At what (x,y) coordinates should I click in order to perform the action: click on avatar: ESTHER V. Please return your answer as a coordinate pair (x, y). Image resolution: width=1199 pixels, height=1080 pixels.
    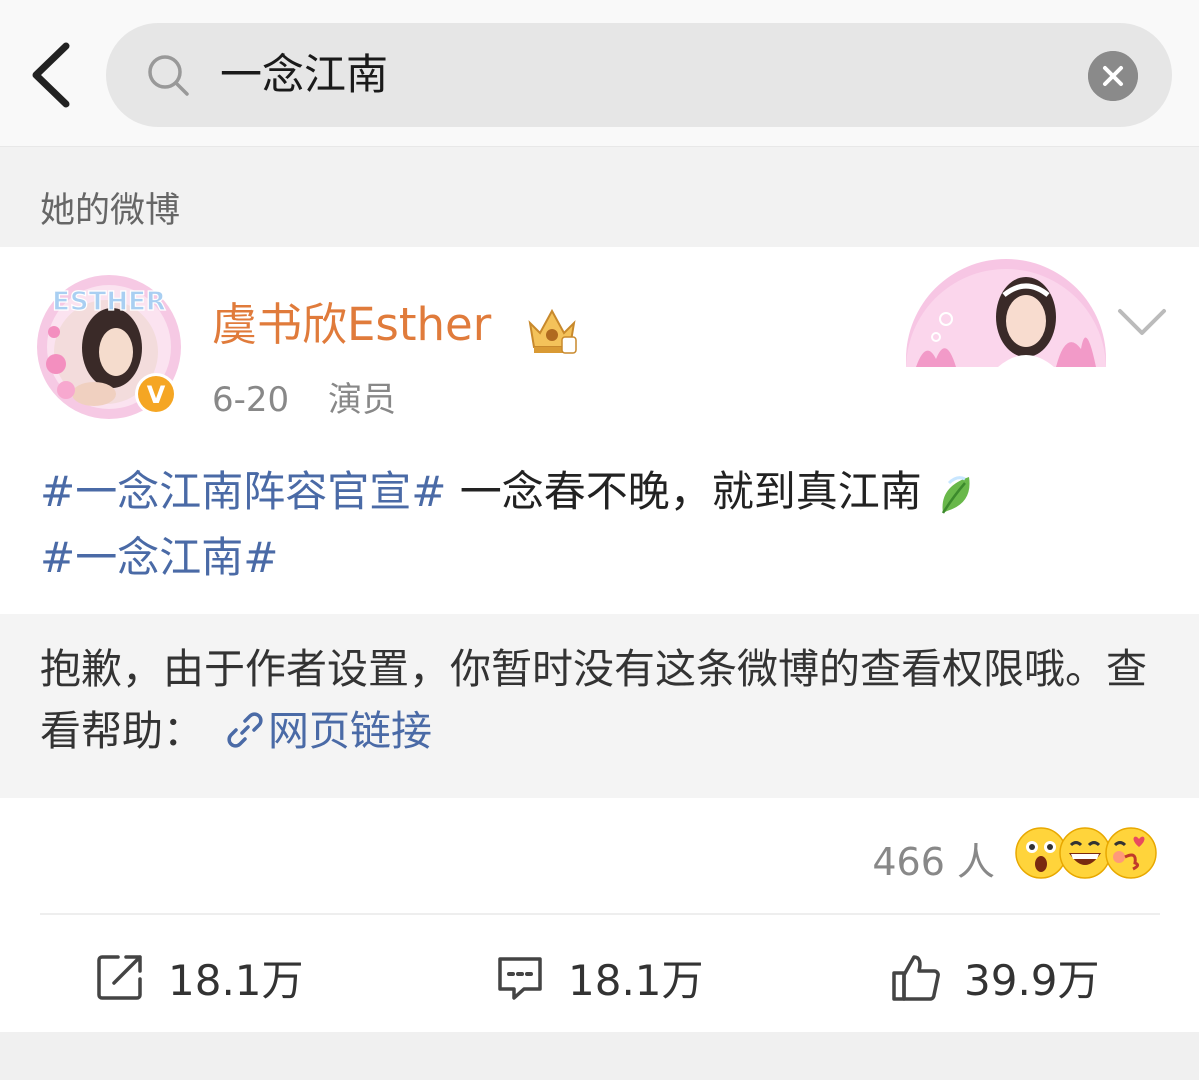
    Looking at the image, I should click on (109, 347).